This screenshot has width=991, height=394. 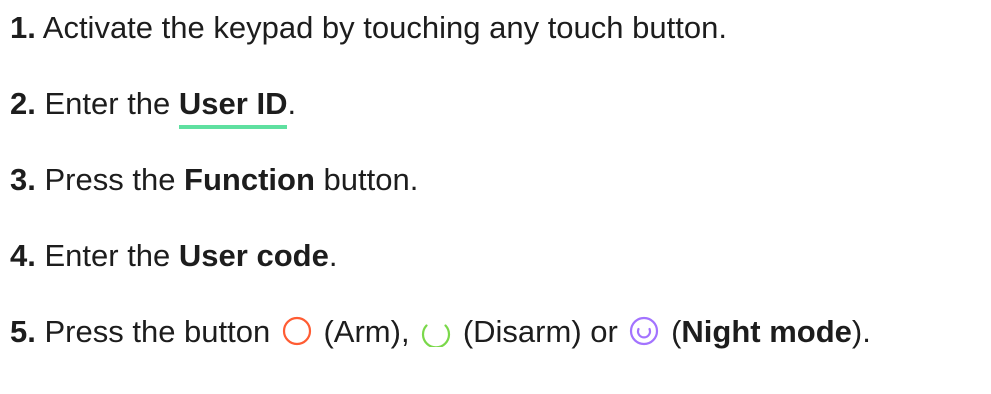 I want to click on night-close-paren: )., so click(x=861, y=331).